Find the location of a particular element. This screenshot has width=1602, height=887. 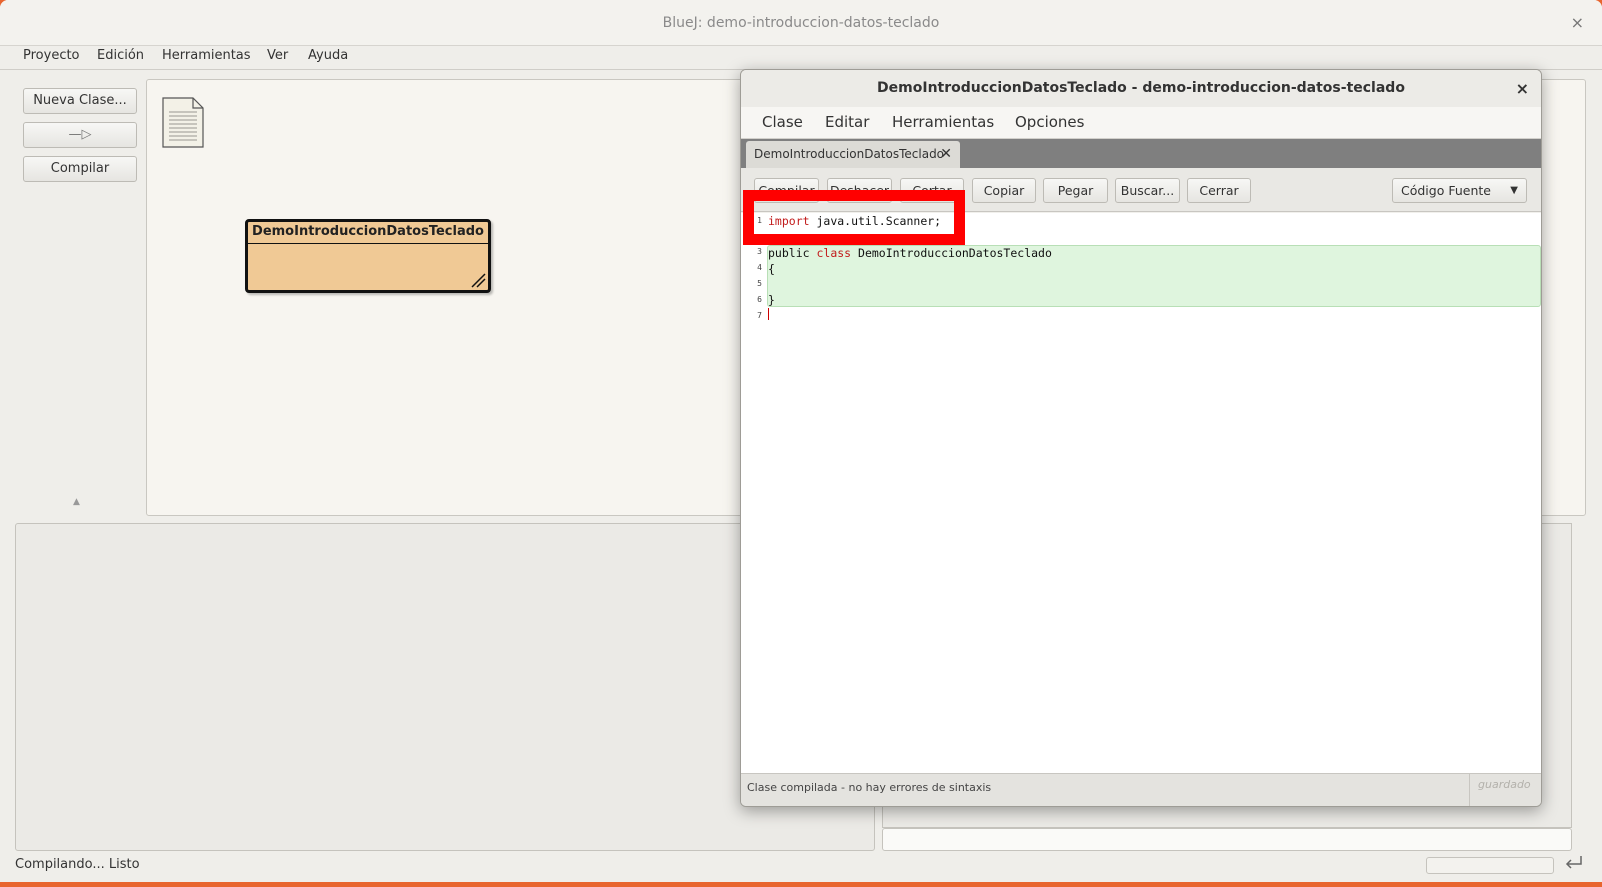

line-number: 7 is located at coordinates (759, 315).